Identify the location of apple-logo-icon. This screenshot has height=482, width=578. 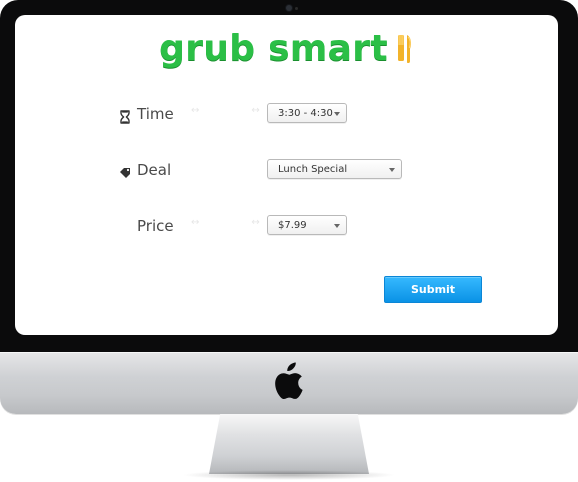
(289, 381).